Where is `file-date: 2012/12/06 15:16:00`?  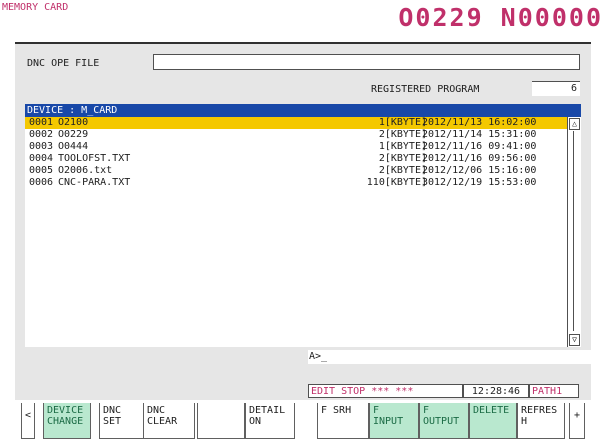
file-date: 2012/12/06 15:16:00 is located at coordinates (479, 170).